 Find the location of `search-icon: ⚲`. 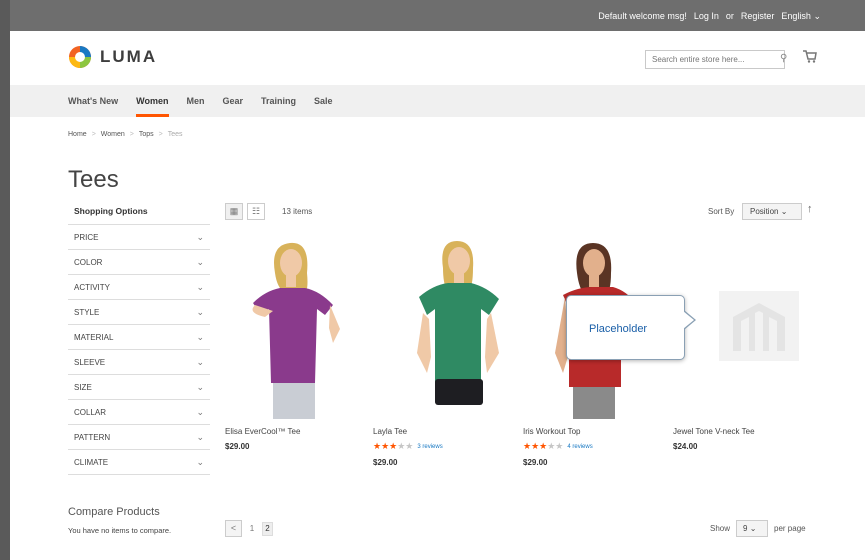

search-icon: ⚲ is located at coordinates (783, 58).